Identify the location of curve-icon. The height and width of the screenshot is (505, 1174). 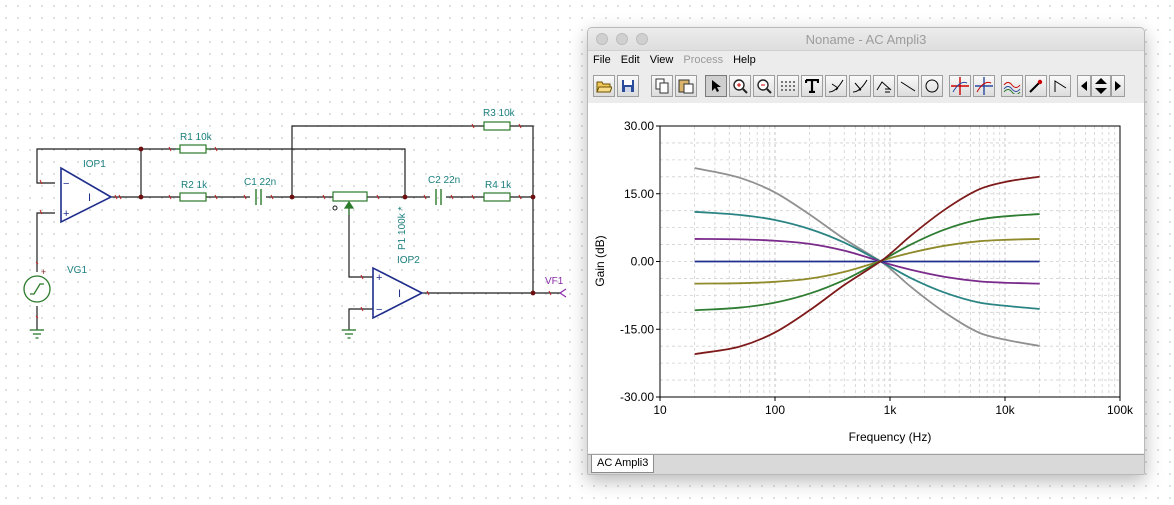
(884, 87).